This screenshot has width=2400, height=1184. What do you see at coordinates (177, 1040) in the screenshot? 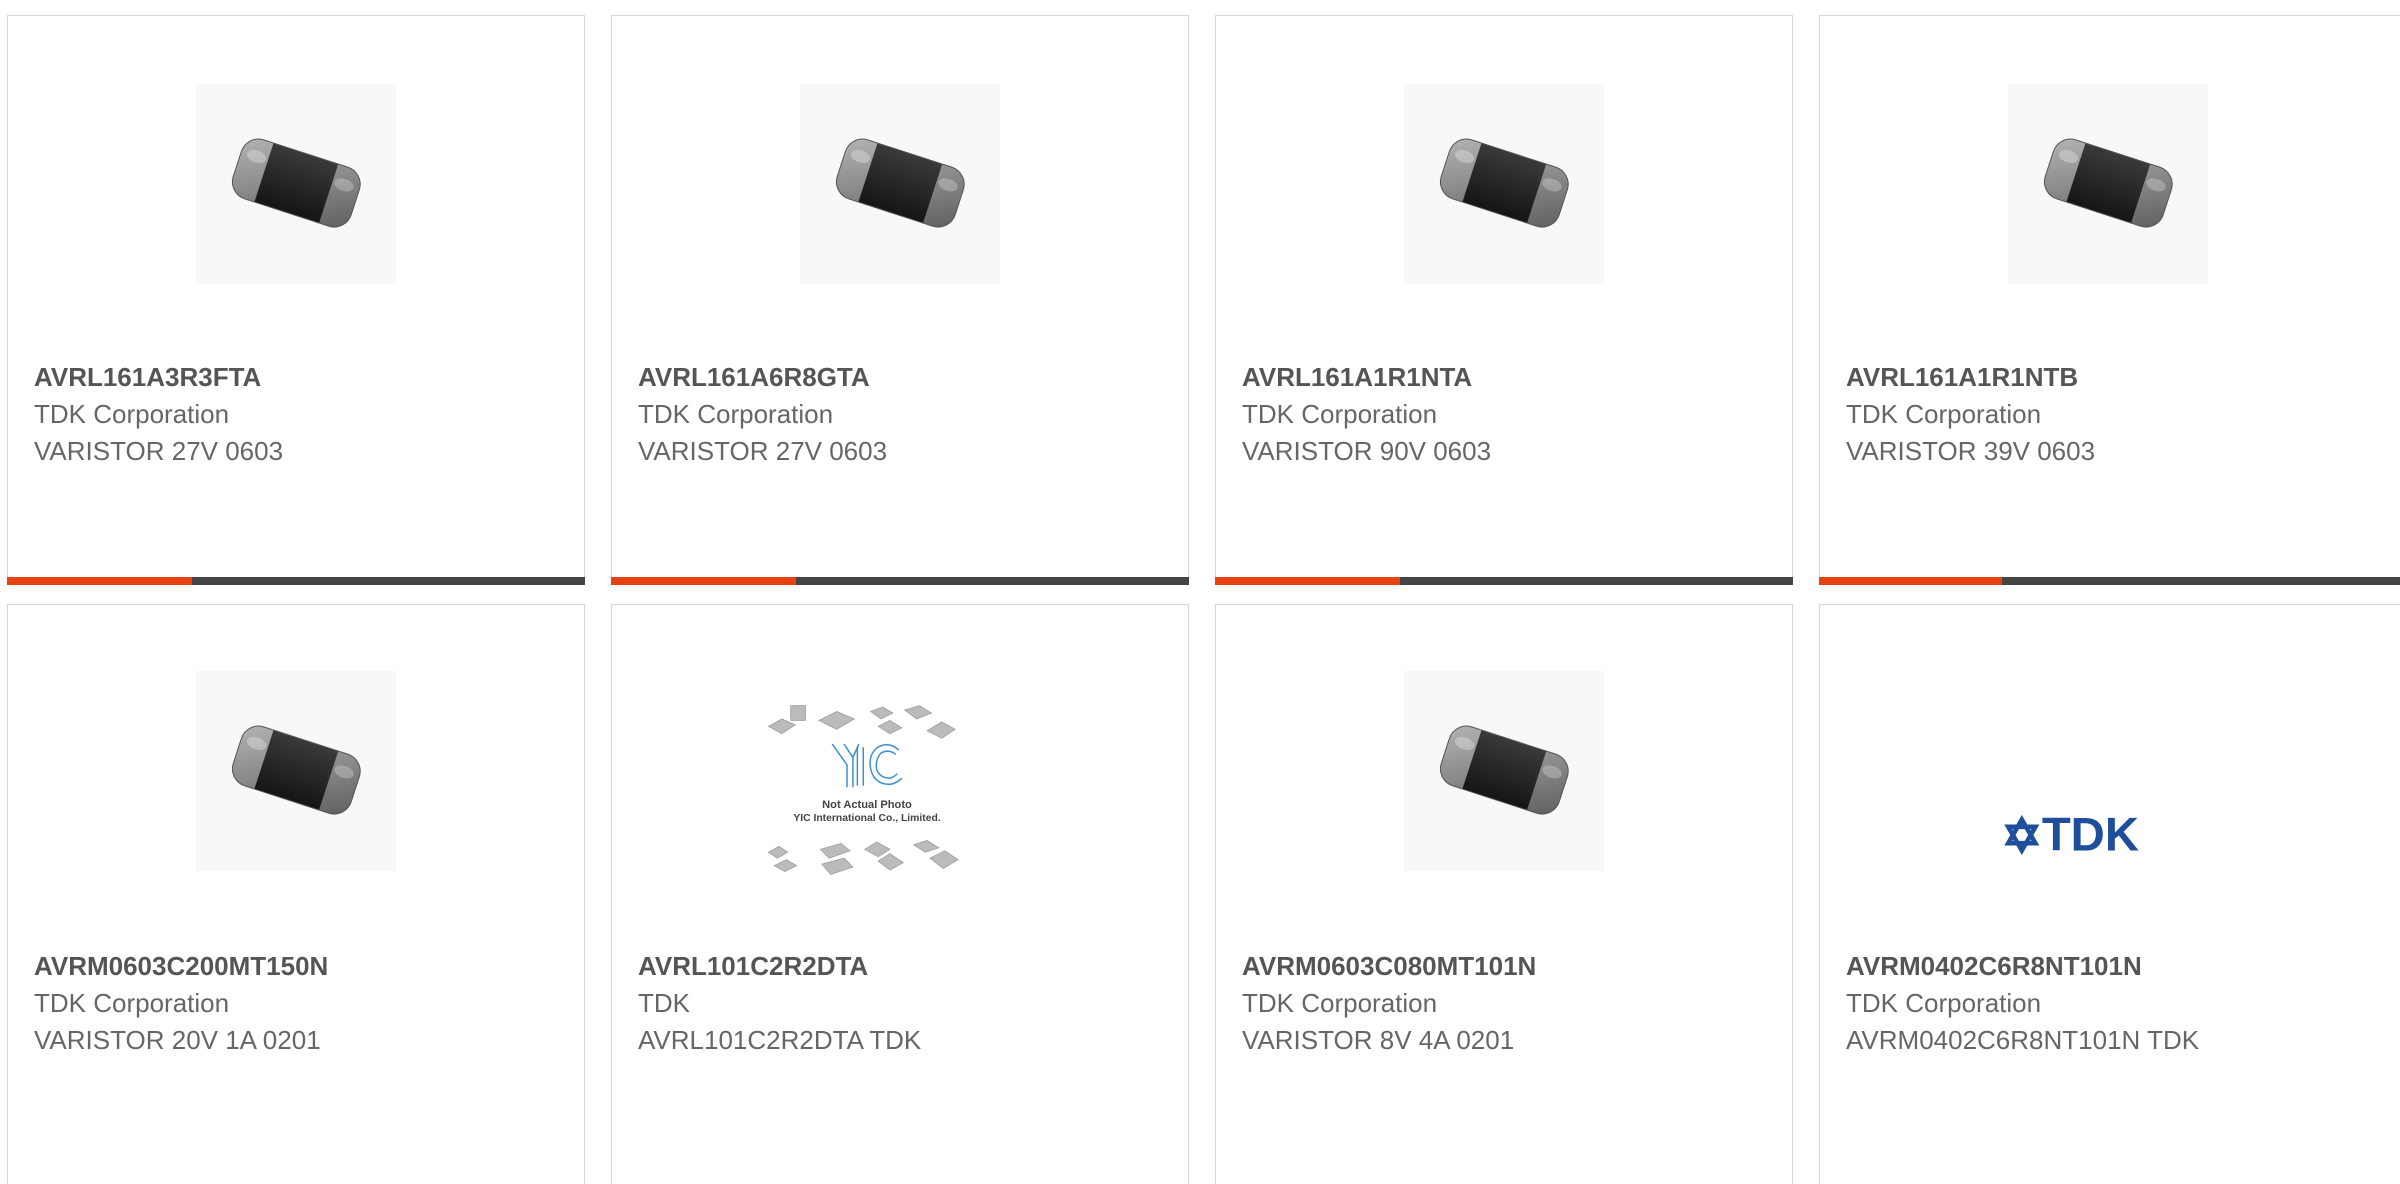
I see `description: VARISTOR 20V 1A 0201` at bounding box center [177, 1040].